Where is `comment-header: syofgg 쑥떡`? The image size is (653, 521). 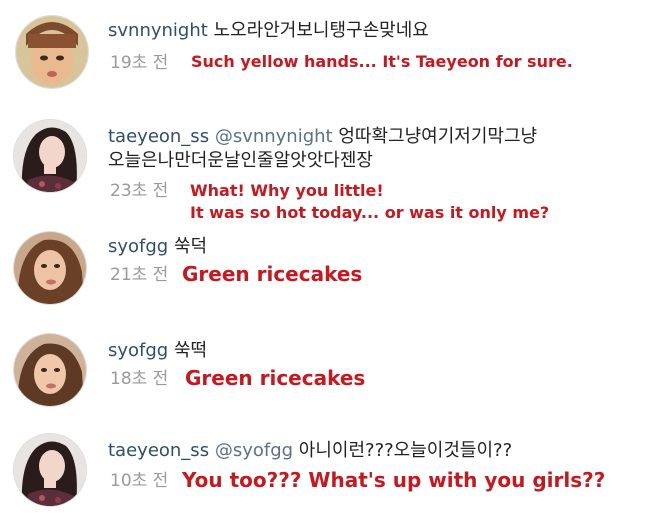 comment-header: syofgg 쑥떡 is located at coordinates (157, 351).